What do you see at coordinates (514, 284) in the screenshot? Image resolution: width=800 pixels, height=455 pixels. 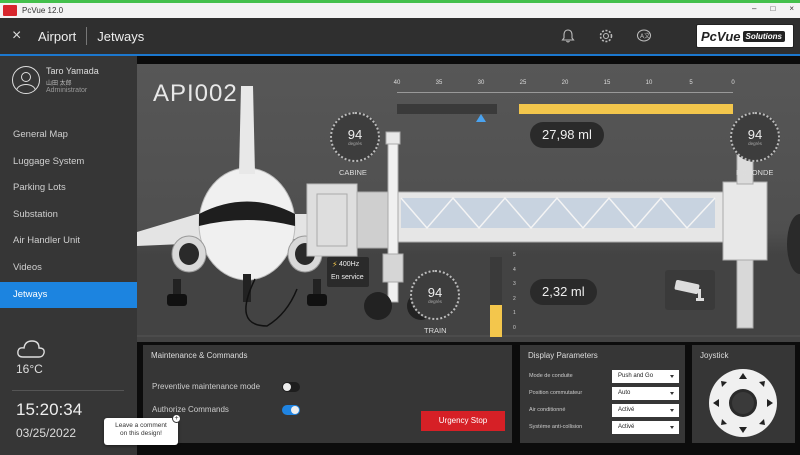 I see `height-tick-label: 3` at bounding box center [514, 284].